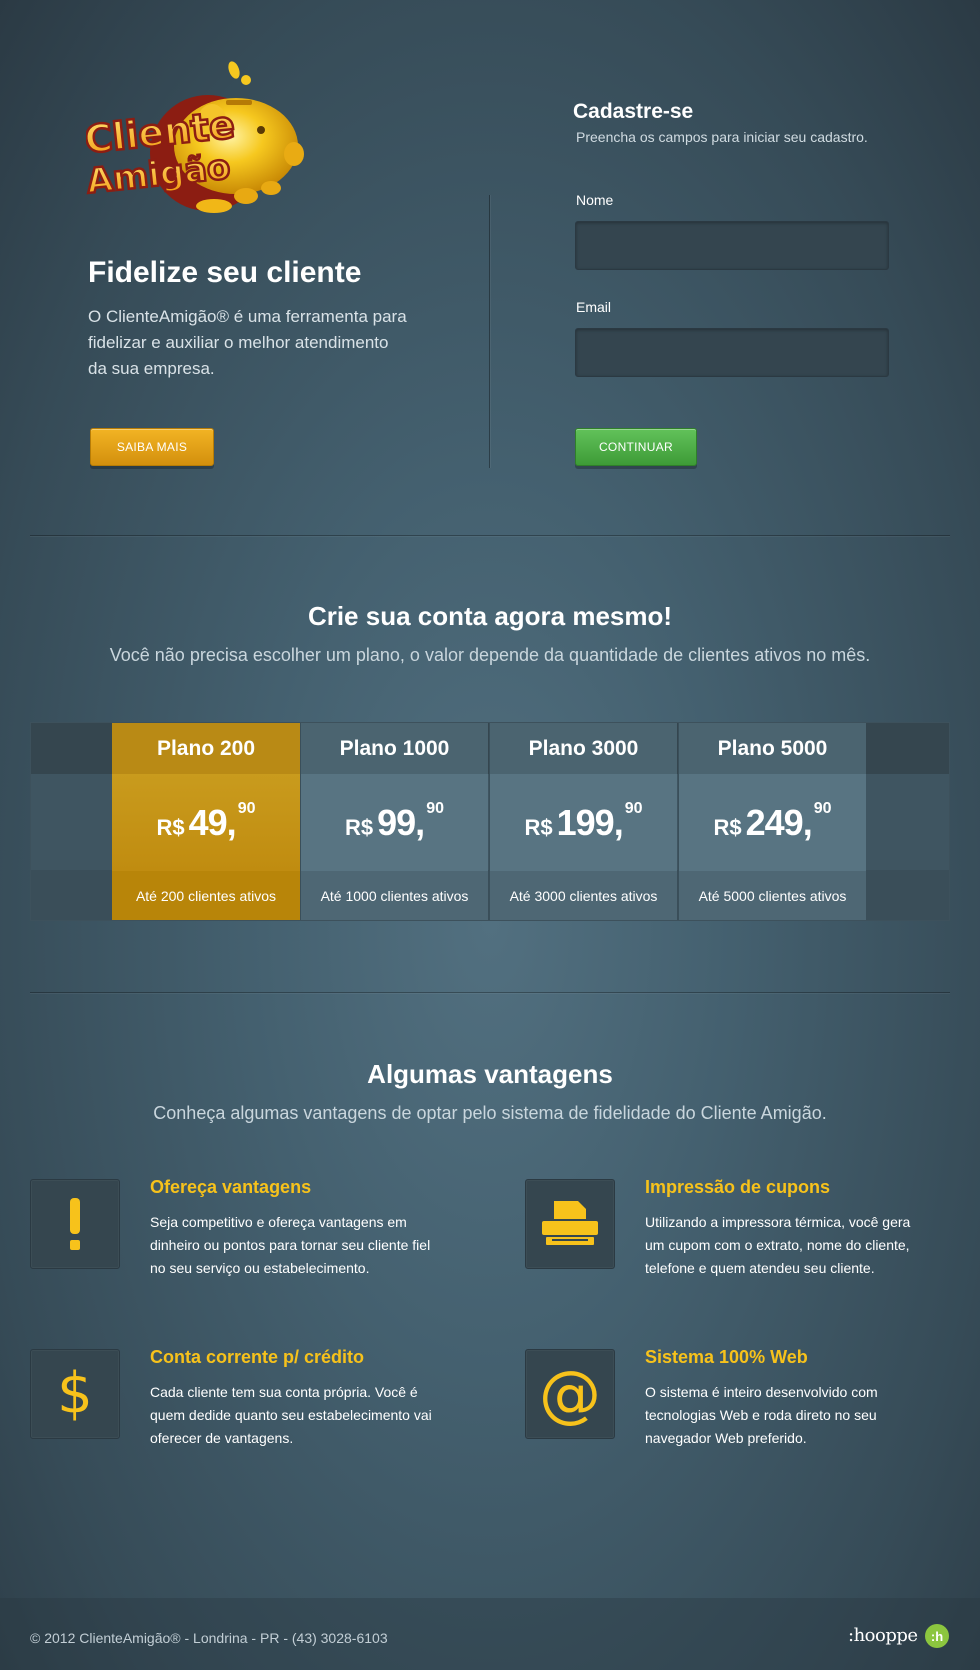 The image size is (980, 1670). Describe the element at coordinates (732, 352) in the screenshot. I see `email-input` at that location.